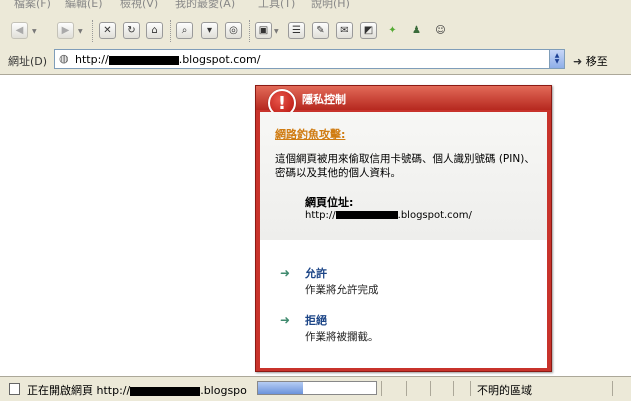  I want to click on users-icon: ☺, so click(440, 30).